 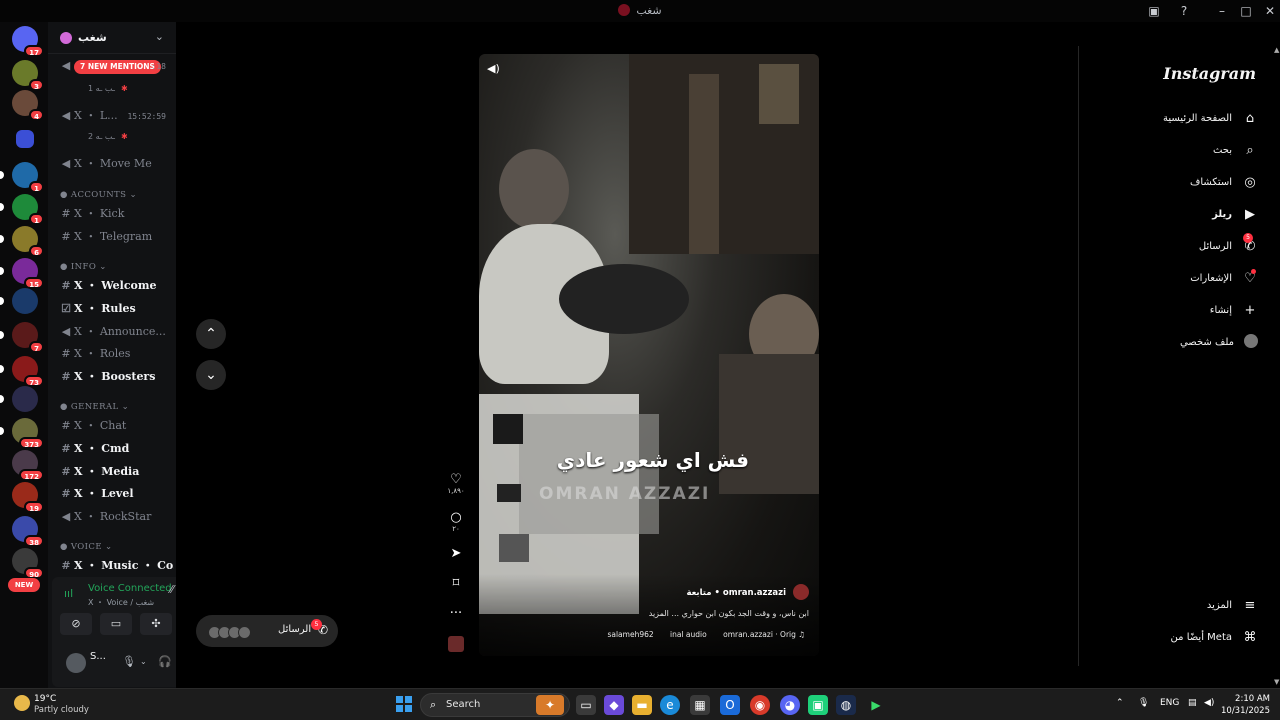 I want to click on inbox-icon: ▣, so click(x=1154, y=11).